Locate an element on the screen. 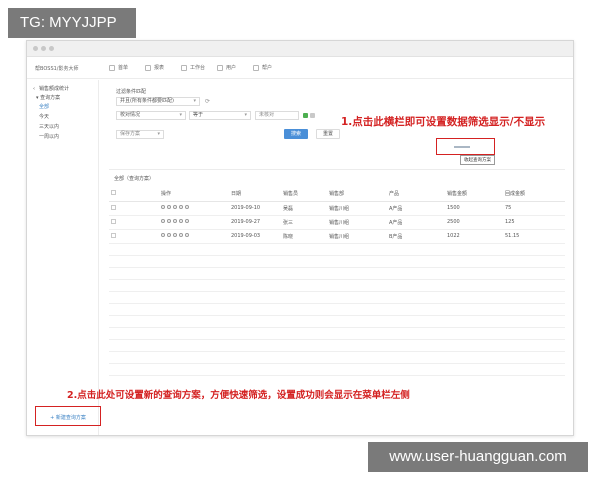  sidebar-item-one-week: 一周以内 is located at coordinates (49, 136).